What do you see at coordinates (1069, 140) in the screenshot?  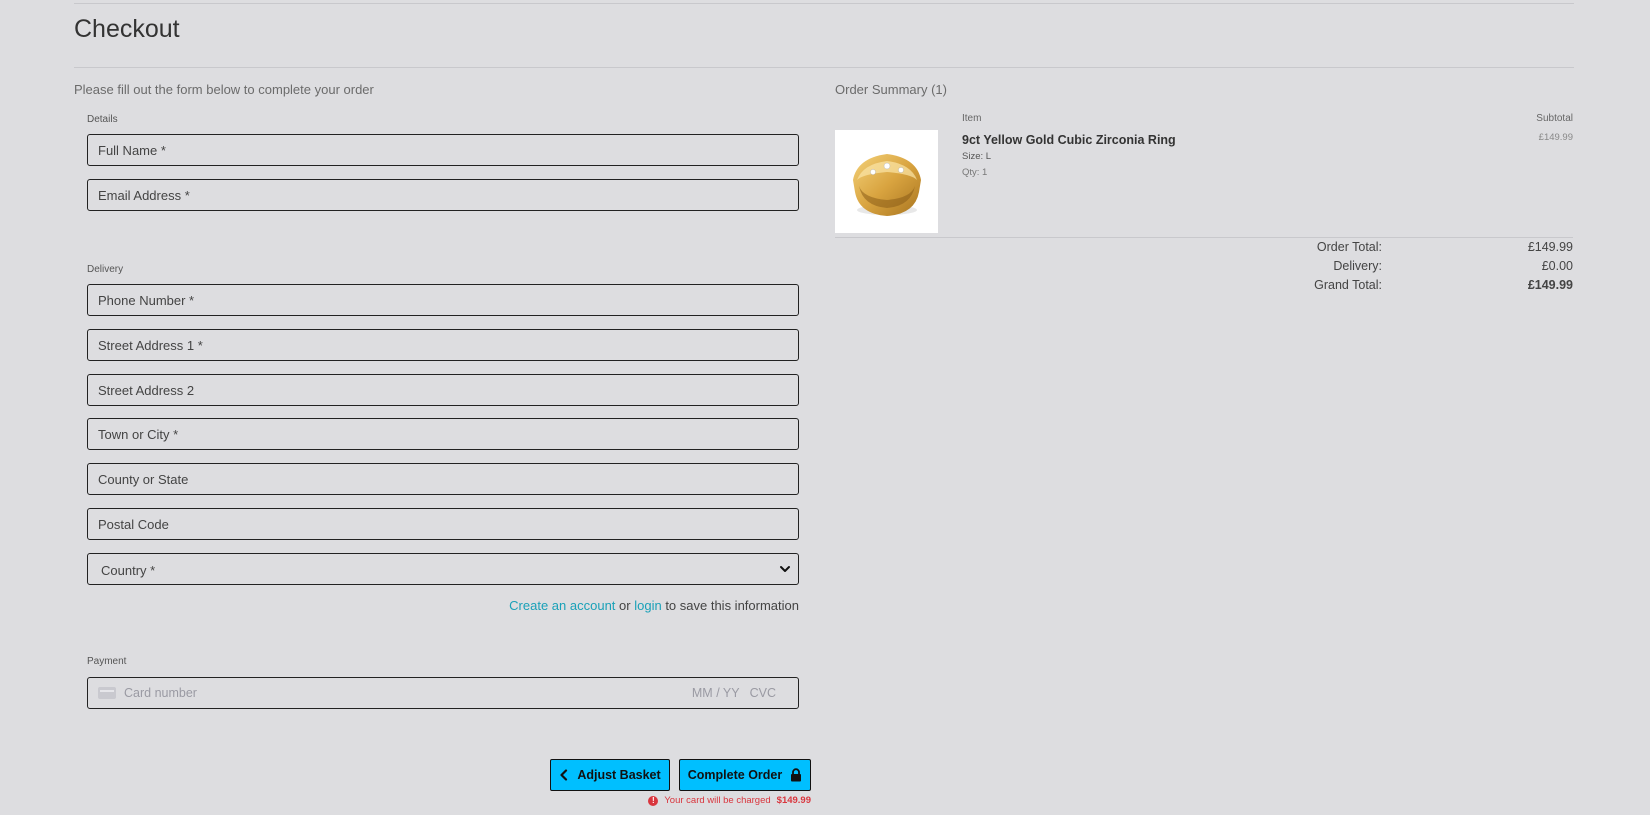 I see `product-name: 9ct Yellow Gold Cubic Zirconia Ring` at bounding box center [1069, 140].